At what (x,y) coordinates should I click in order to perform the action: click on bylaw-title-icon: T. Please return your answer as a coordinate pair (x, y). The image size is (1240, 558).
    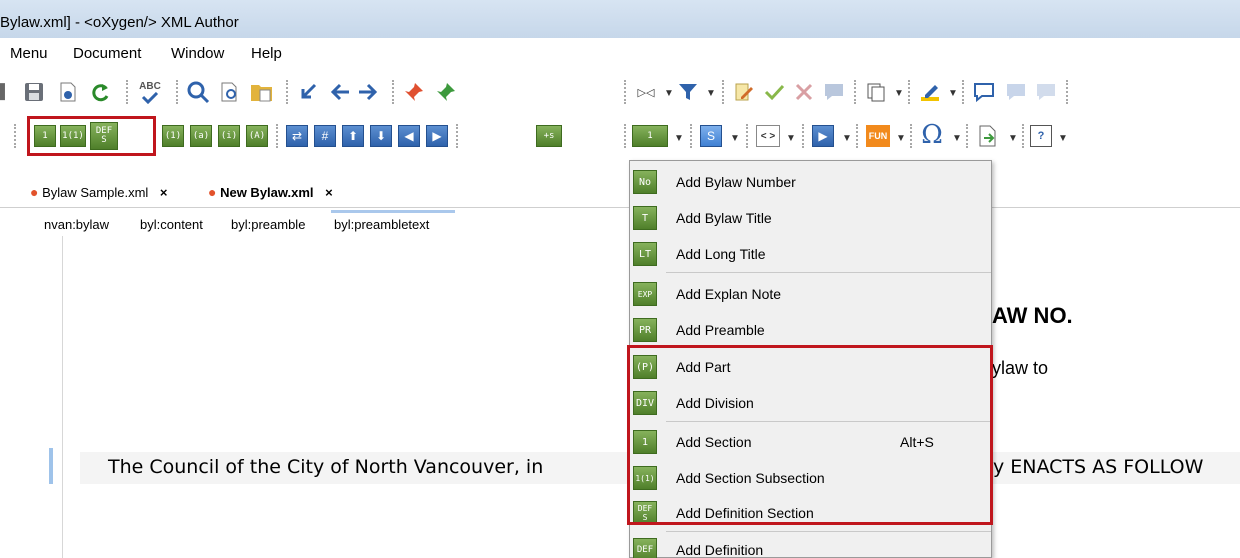
    Looking at the image, I should click on (645, 218).